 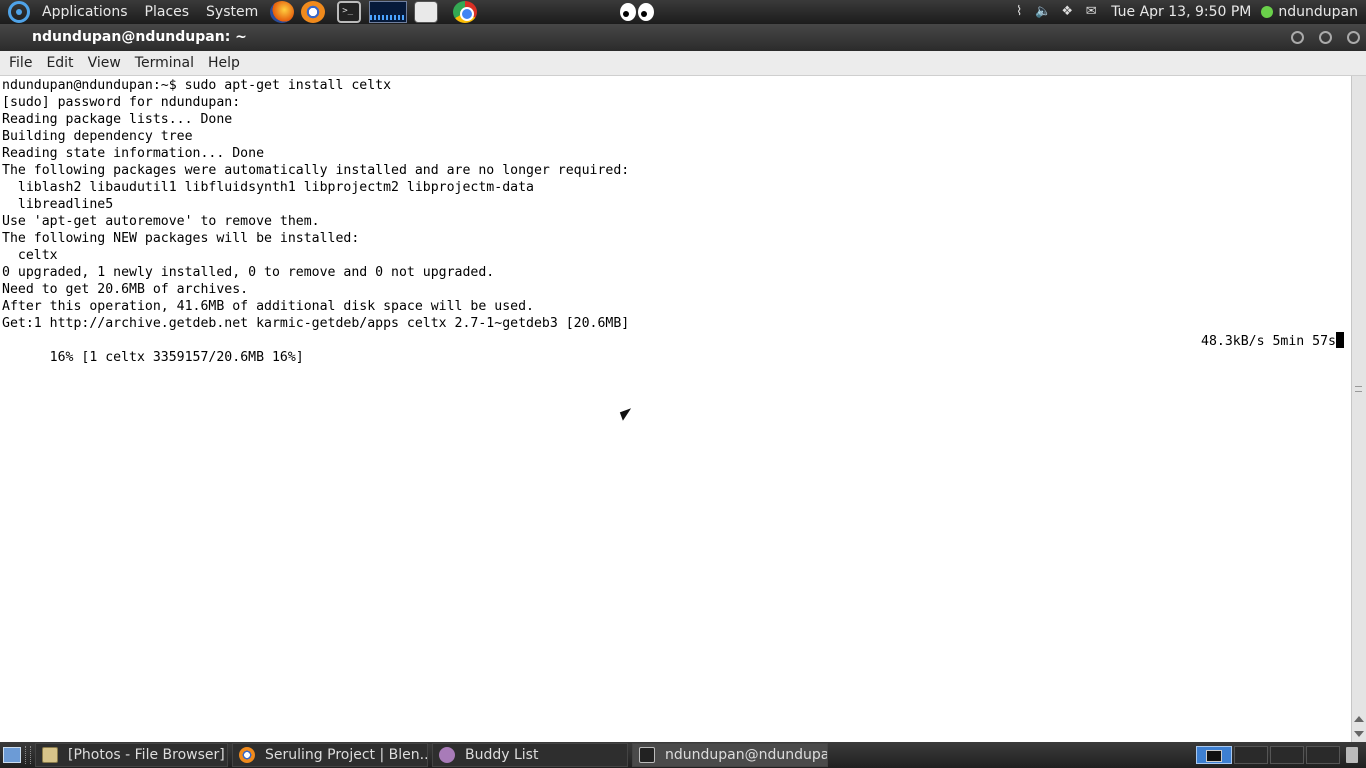 What do you see at coordinates (1353, 37) in the screenshot?
I see `close-button` at bounding box center [1353, 37].